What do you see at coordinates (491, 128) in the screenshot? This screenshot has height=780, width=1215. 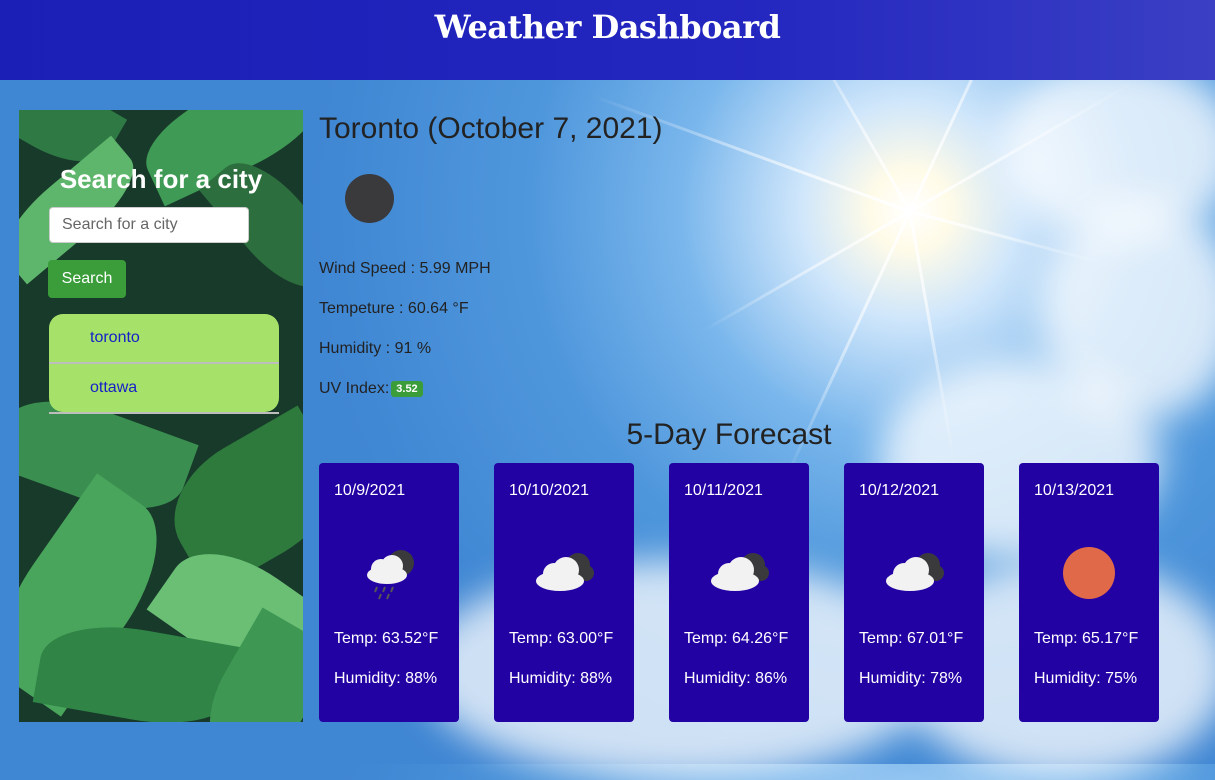 I see `current-city-title: Toronto (October 7, 2021)` at bounding box center [491, 128].